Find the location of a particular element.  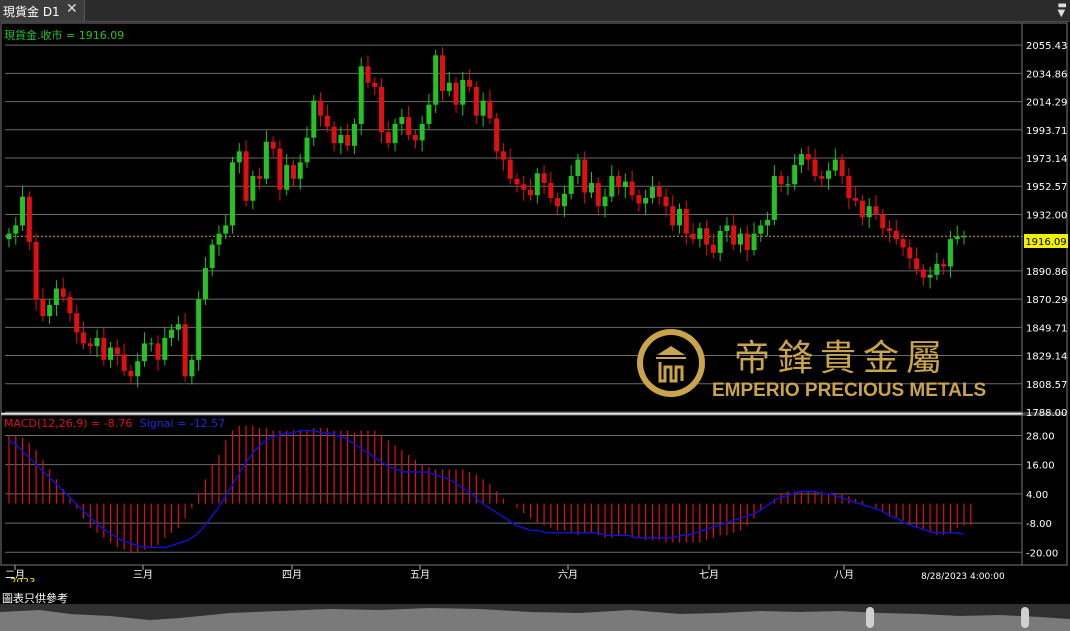

price-tick-label: 1849.71 is located at coordinates (1046, 328).